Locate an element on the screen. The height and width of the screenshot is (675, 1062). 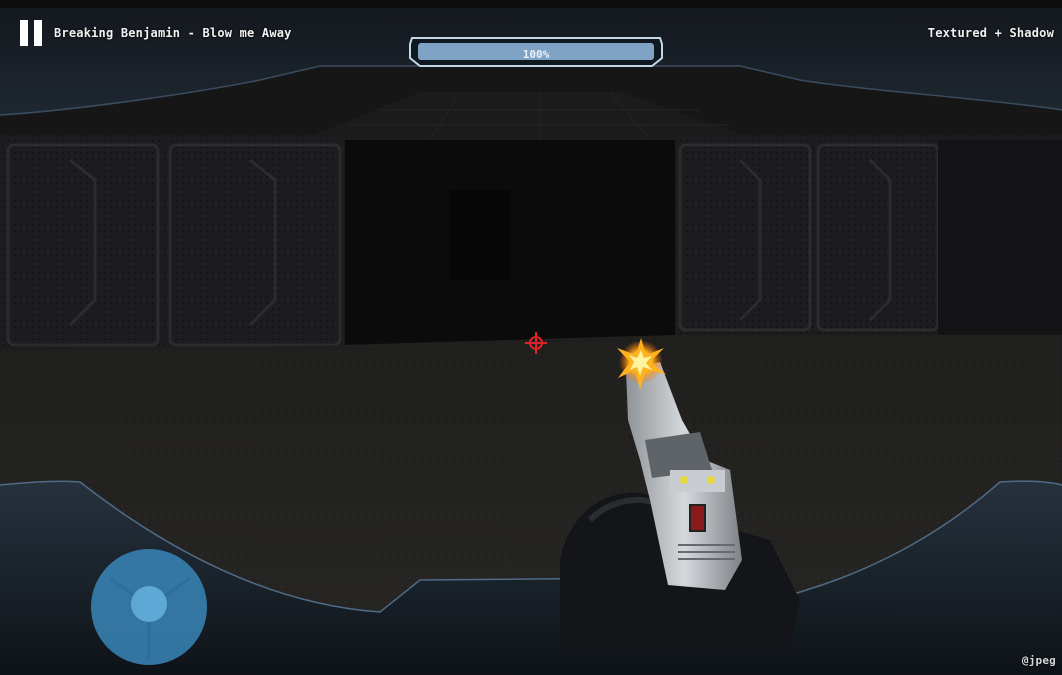
pause-icon-bar is located at coordinates (38, 33).